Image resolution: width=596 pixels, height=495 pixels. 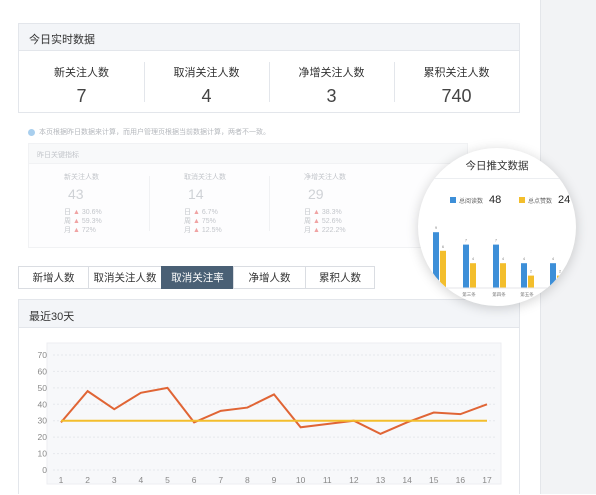 What do you see at coordinates (316, 194) in the screenshot?
I see `yesterday-col-value: 29` at bounding box center [316, 194].